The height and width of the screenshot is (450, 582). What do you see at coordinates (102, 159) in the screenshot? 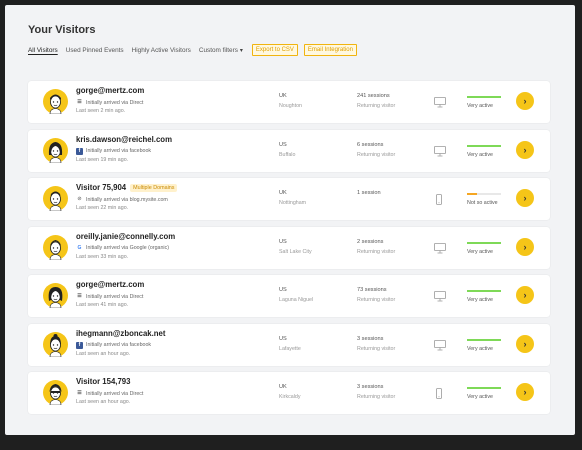
I see `last-seen: Last seen 19 min ago.` at bounding box center [102, 159].